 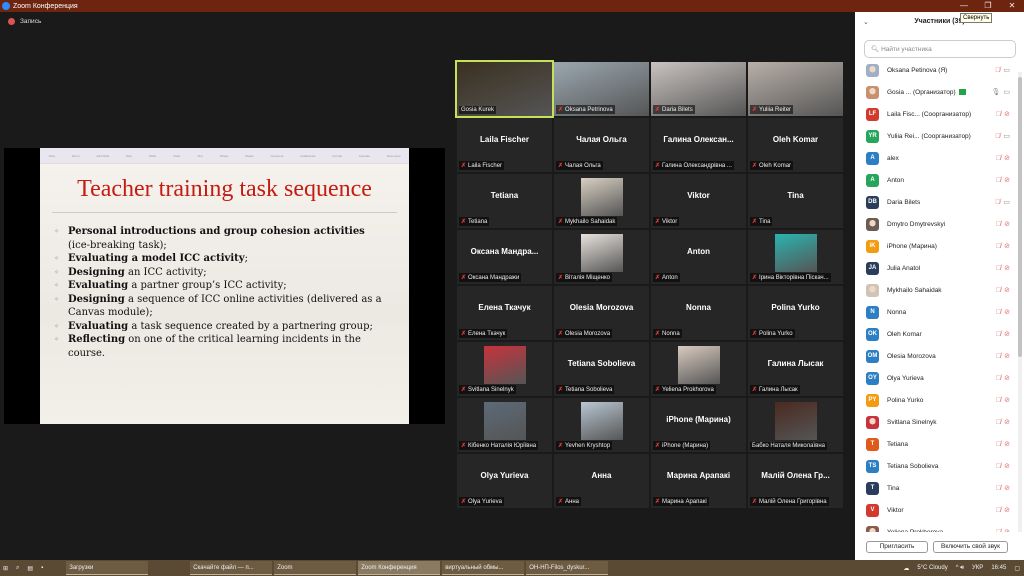 I want to click on participant-tile: Чалая Ольга ✗ Чалая Ольга, so click(x=601, y=145).